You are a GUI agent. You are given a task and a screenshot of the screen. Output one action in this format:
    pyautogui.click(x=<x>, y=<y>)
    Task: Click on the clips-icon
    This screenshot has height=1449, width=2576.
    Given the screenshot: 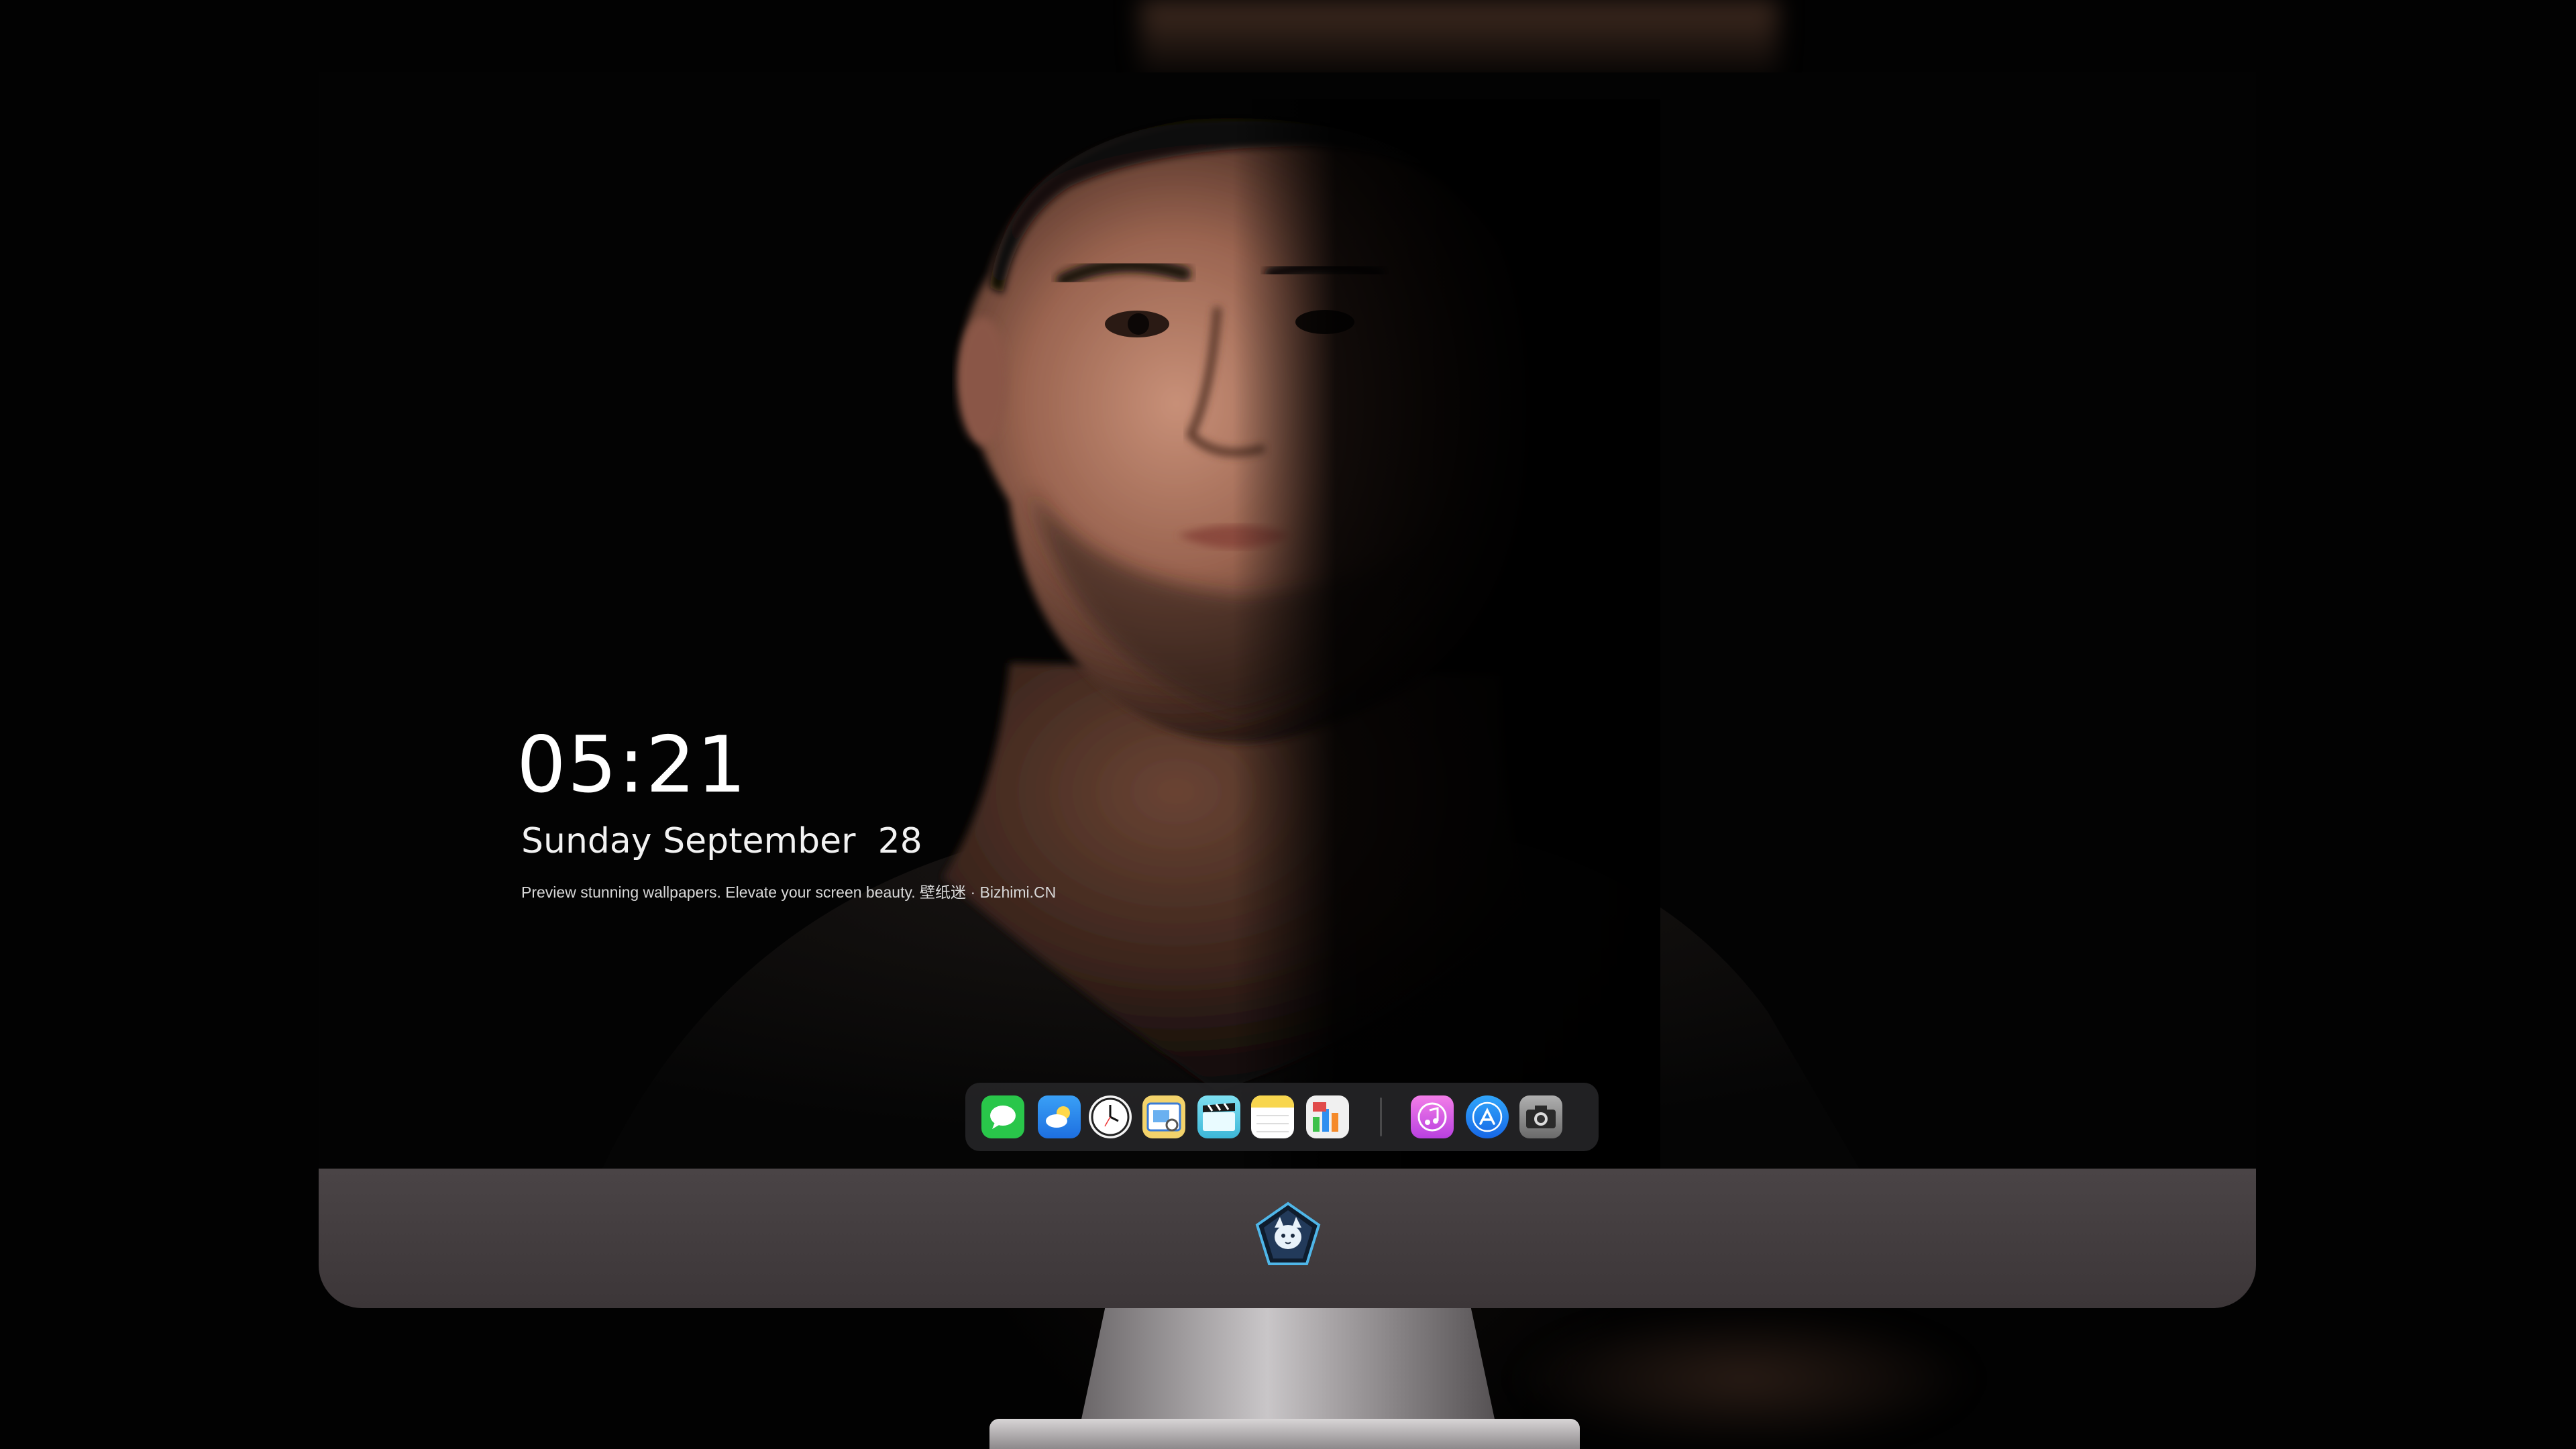 What is the action you would take?
    pyautogui.click(x=1218, y=1116)
    